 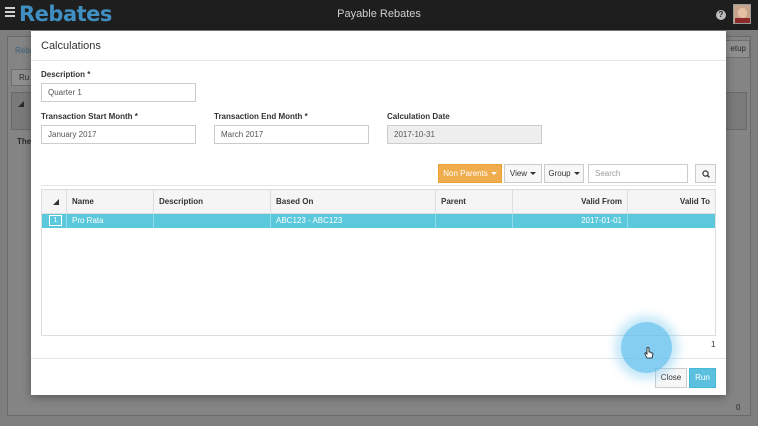 What do you see at coordinates (737, 49) in the screenshot?
I see `background-setup-button: etup` at bounding box center [737, 49].